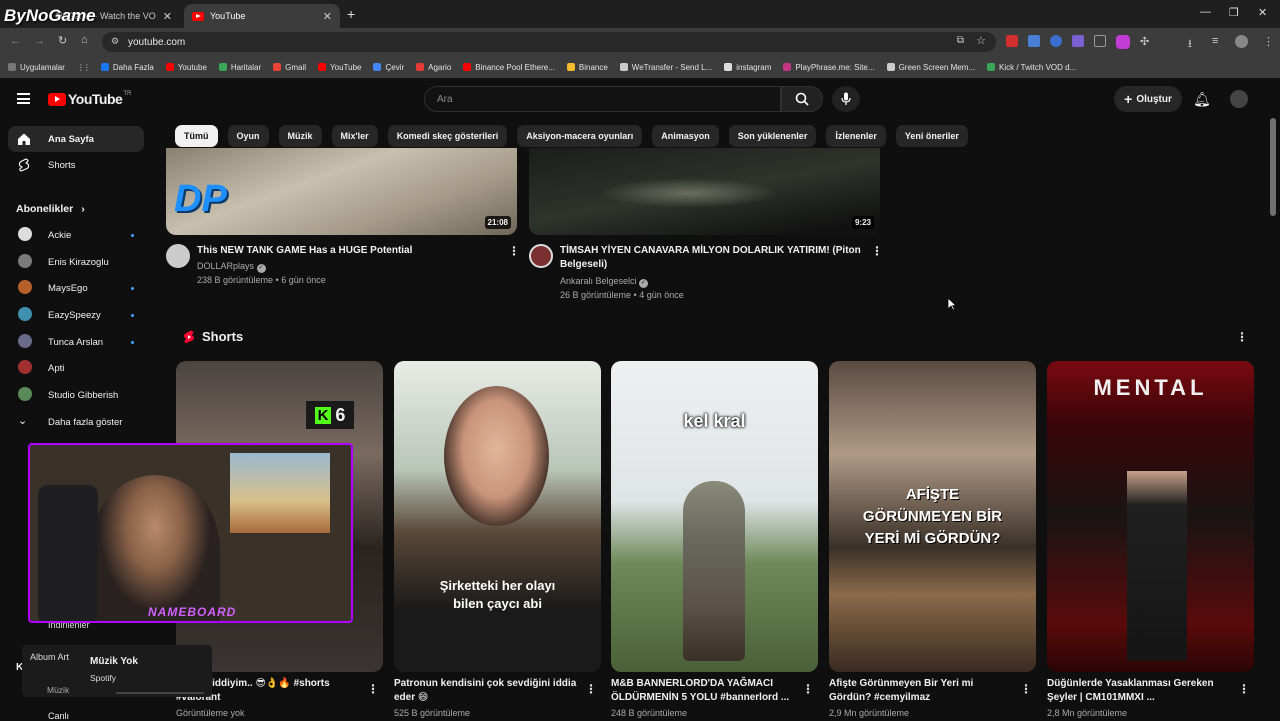  What do you see at coordinates (583, 265) in the screenshot?
I see `video-title-line2: Belgeseli)` at bounding box center [583, 265].